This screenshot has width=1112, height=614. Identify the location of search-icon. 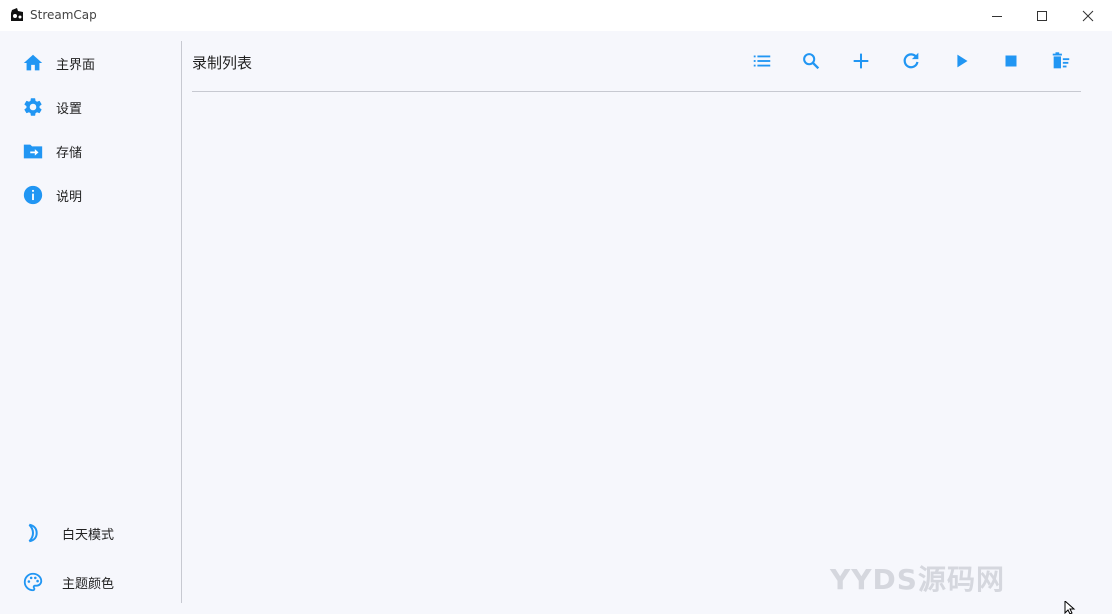
(811, 61).